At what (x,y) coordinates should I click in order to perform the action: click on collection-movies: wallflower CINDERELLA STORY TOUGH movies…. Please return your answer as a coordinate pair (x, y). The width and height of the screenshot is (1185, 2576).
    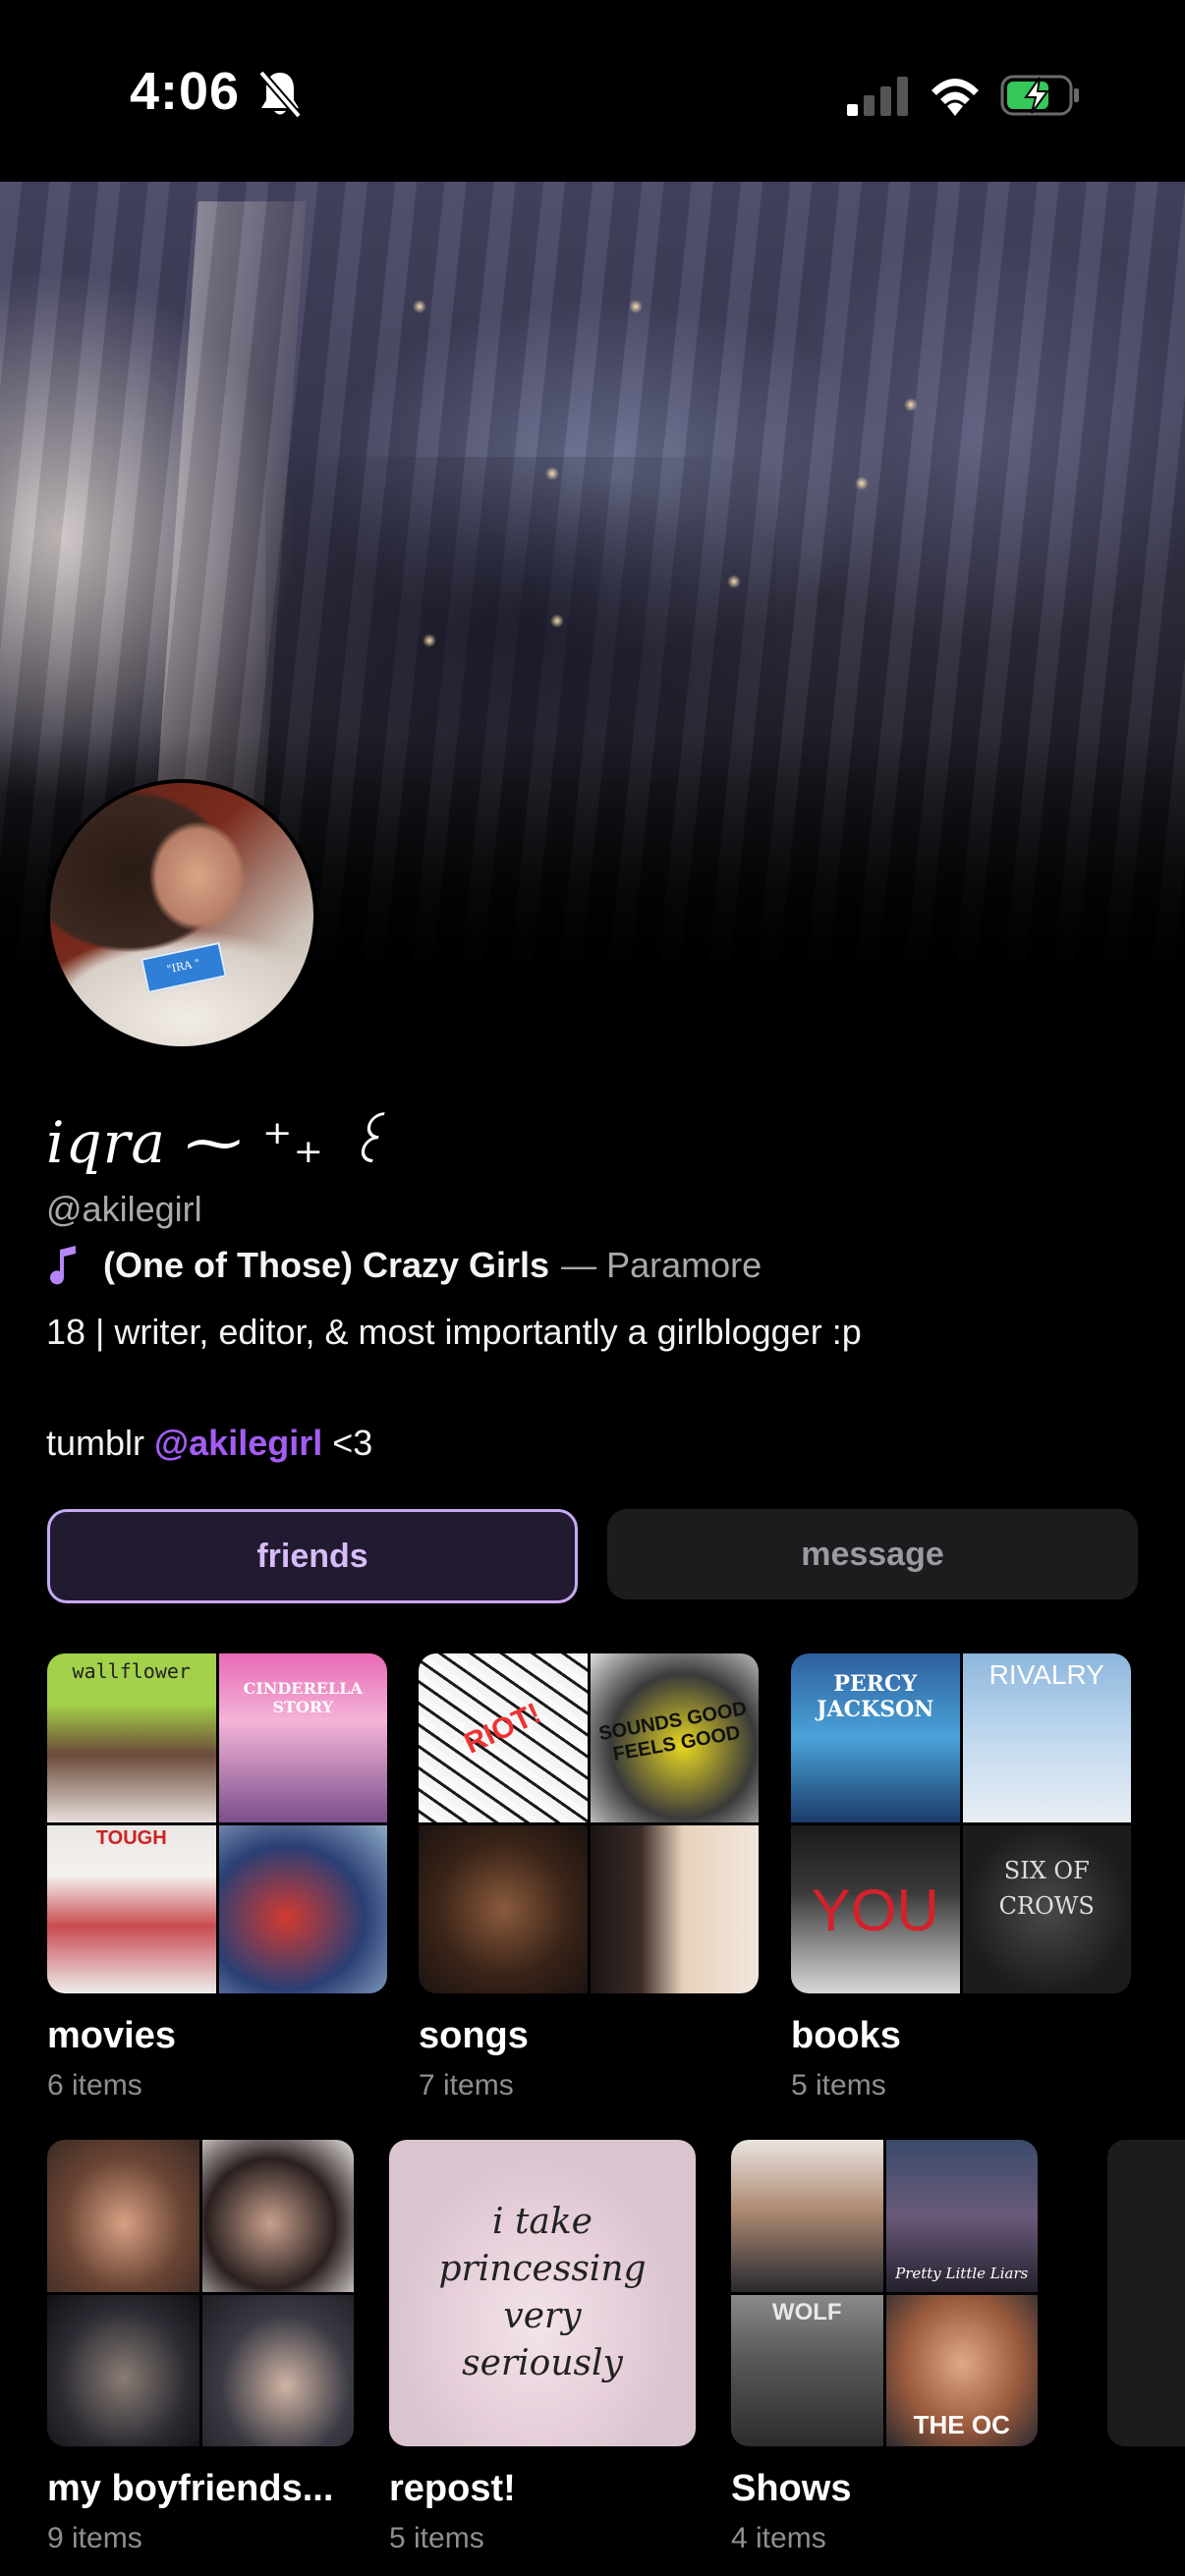
    Looking at the image, I should click on (217, 1877).